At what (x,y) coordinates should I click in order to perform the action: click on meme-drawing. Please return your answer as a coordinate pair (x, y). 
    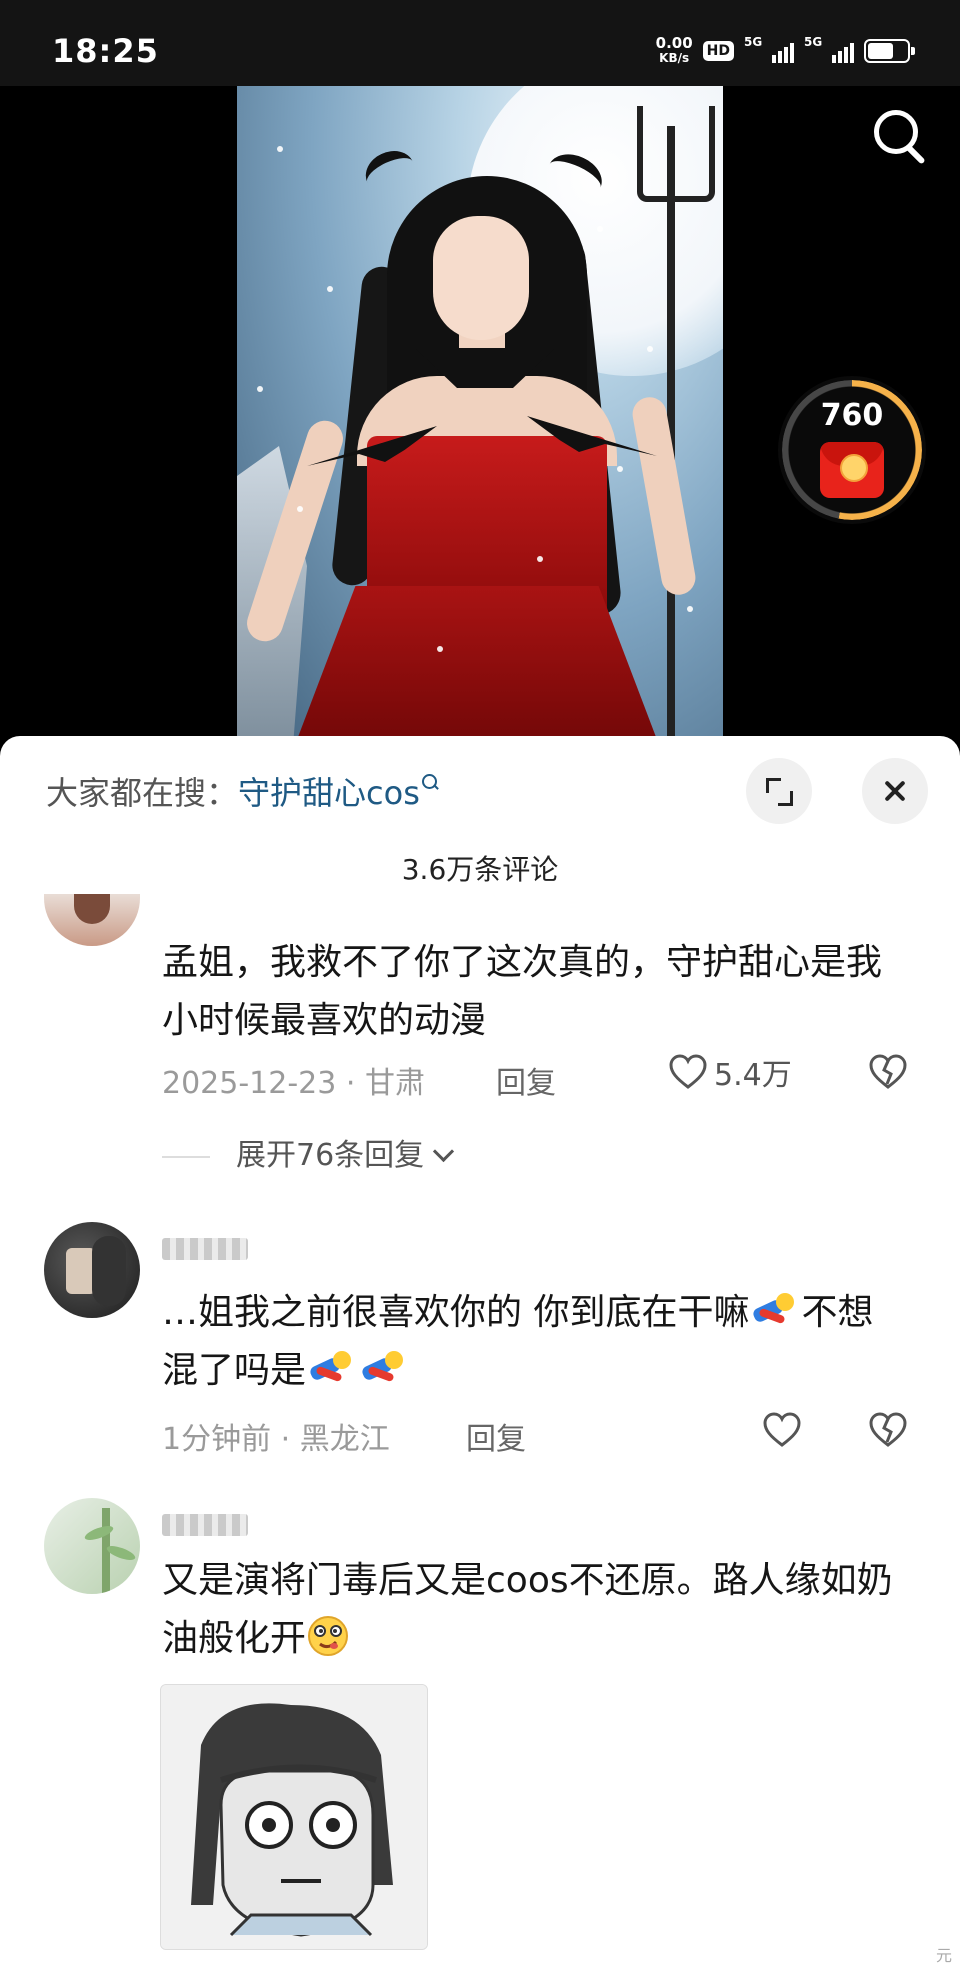
    Looking at the image, I should click on (294, 1817).